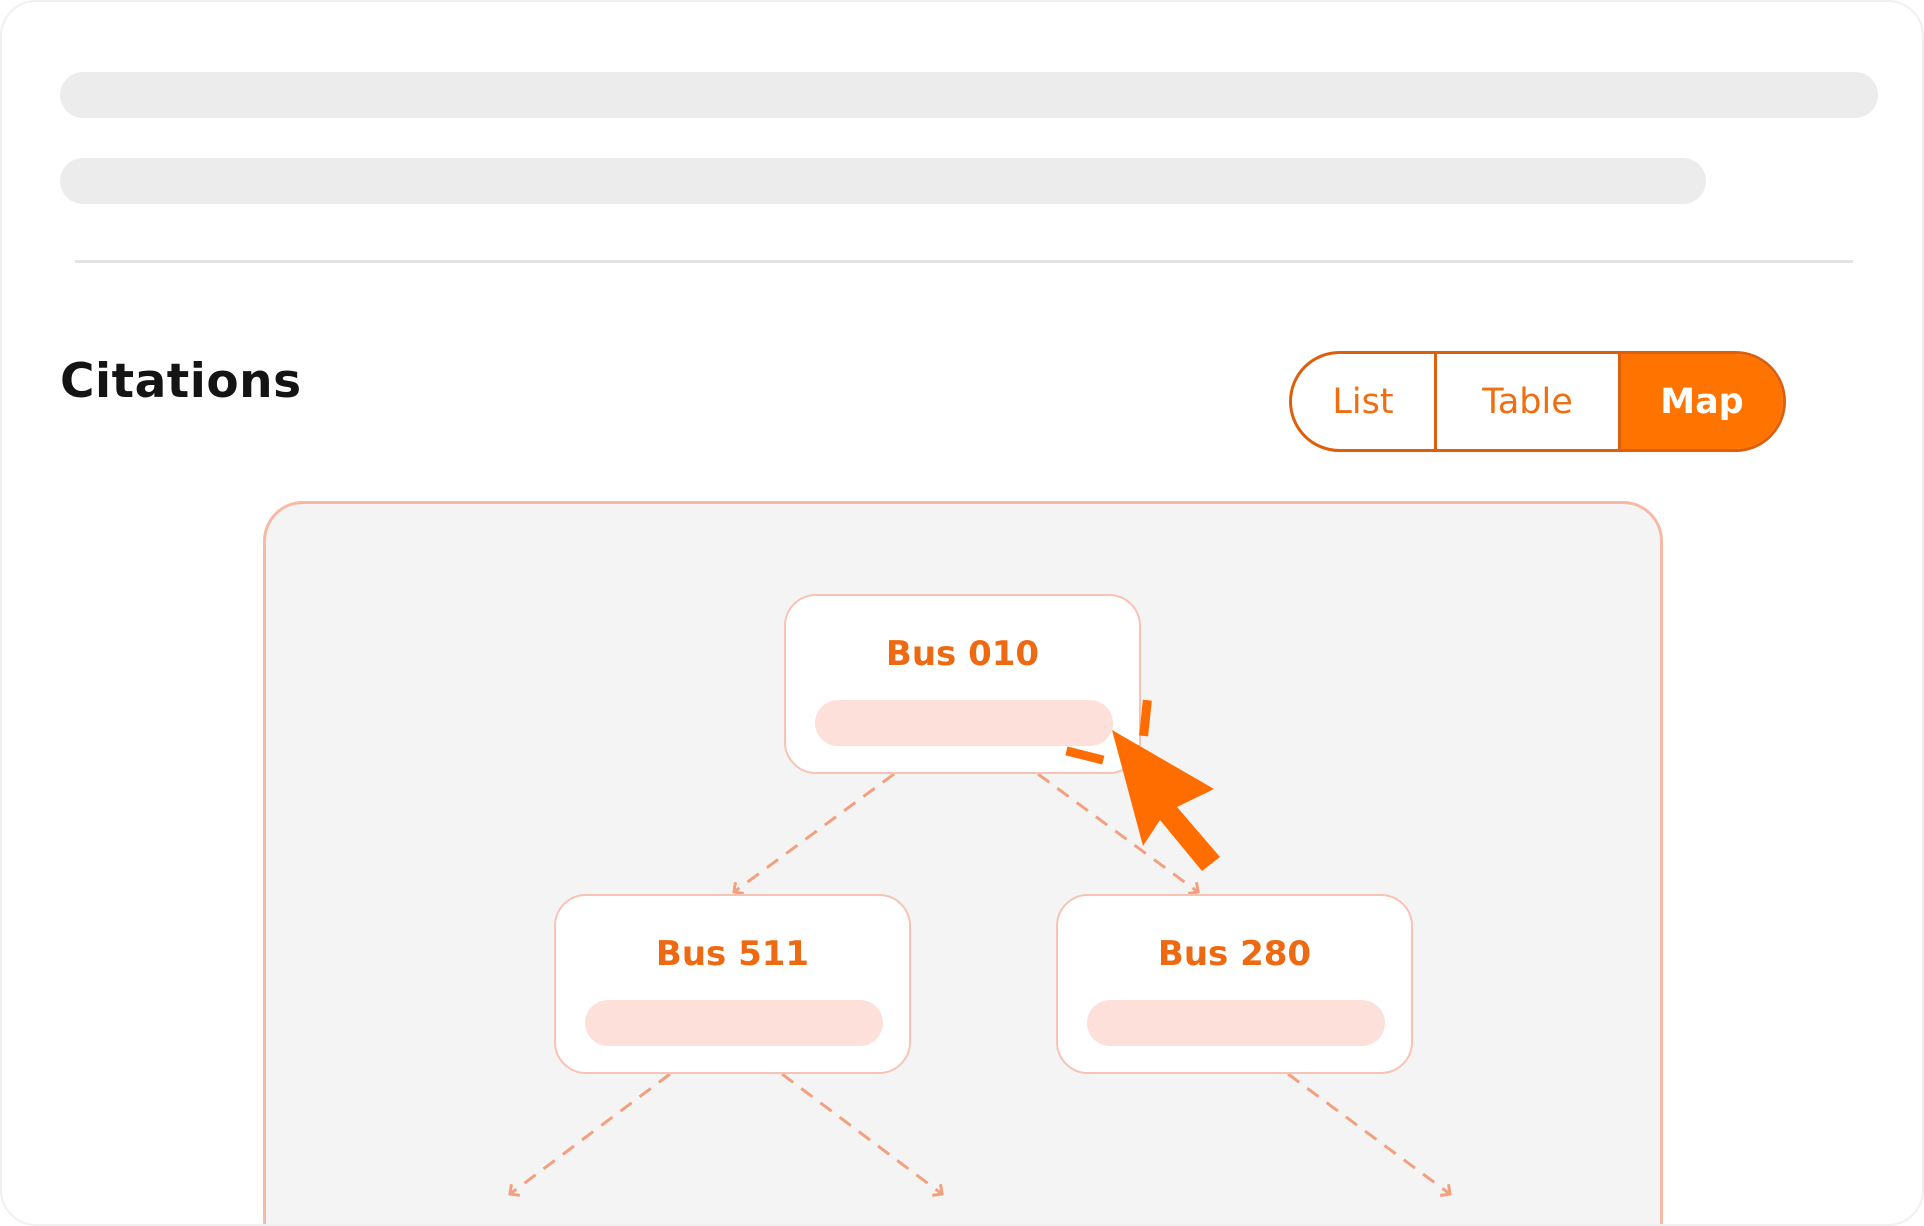 This screenshot has width=1924, height=1226. I want to click on map-node: Bus 010, so click(962, 684).